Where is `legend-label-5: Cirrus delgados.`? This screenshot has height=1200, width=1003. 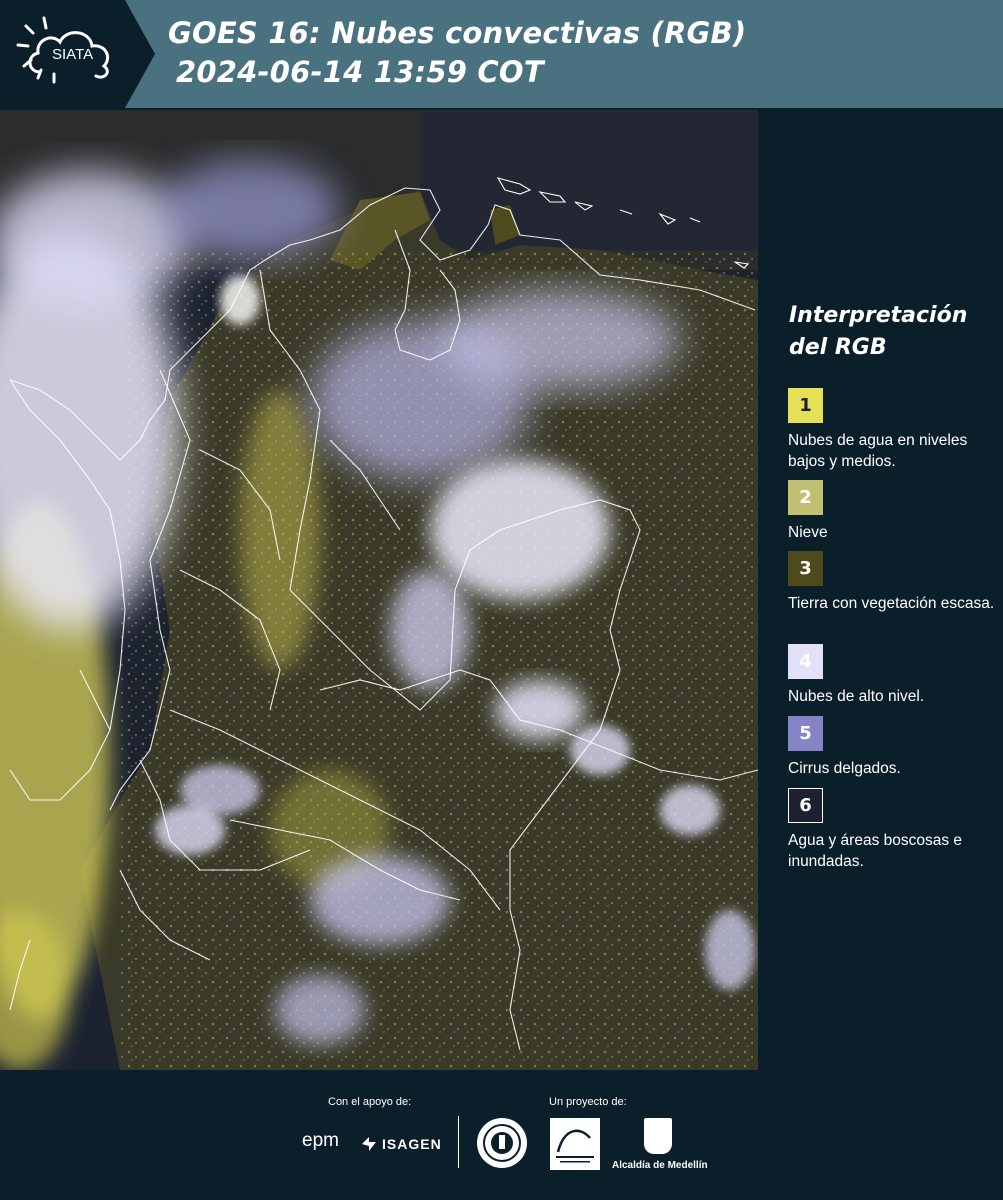 legend-label-5: Cirrus delgados. is located at coordinates (844, 768).